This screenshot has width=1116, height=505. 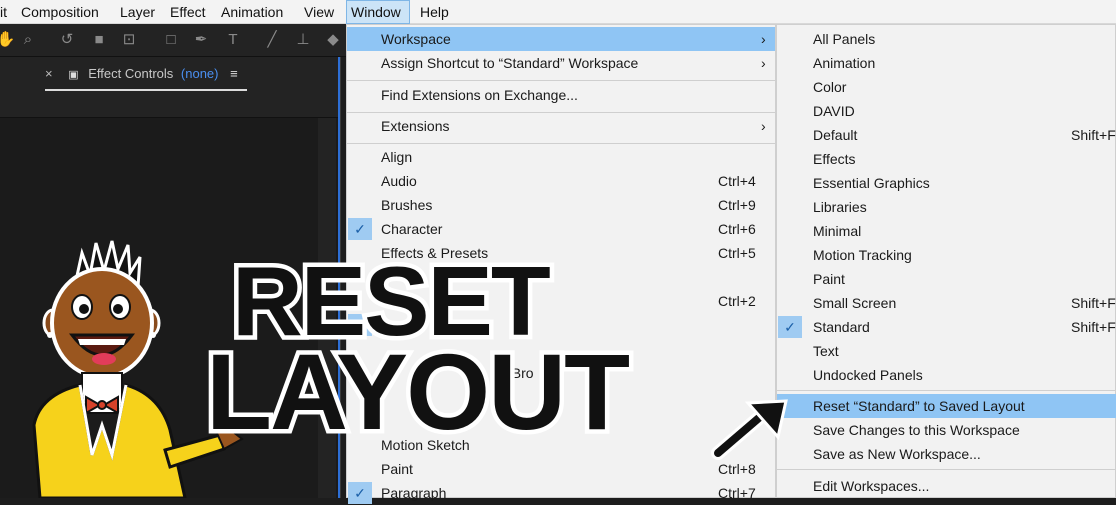 I want to click on menu-item-label: Essential Graphics, so click(x=871, y=183).